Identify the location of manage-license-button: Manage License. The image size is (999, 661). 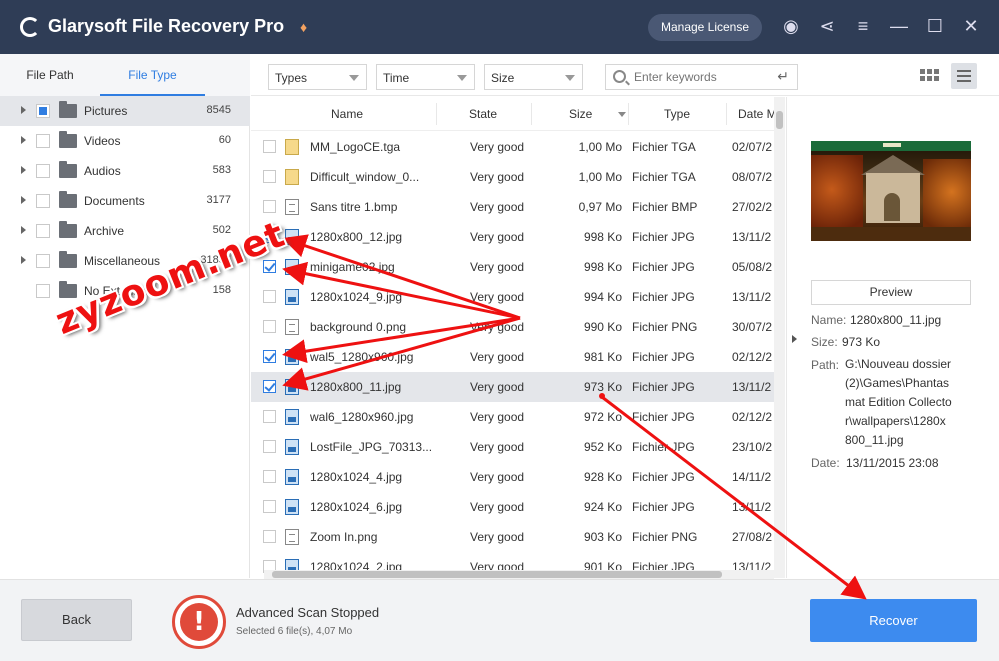
(705, 27).